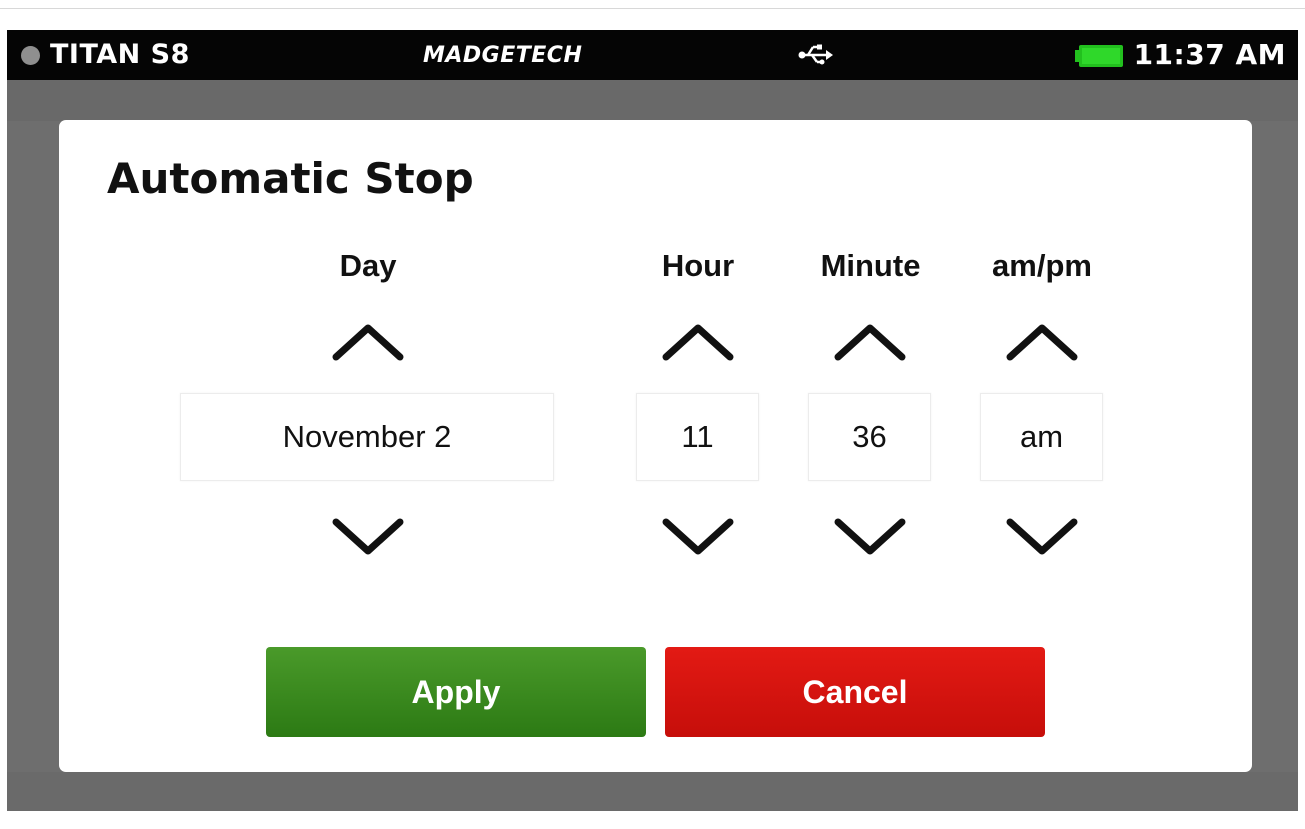 This screenshot has width=1305, height=829. Describe the element at coordinates (1099, 56) in the screenshot. I see `battery-icon` at that location.